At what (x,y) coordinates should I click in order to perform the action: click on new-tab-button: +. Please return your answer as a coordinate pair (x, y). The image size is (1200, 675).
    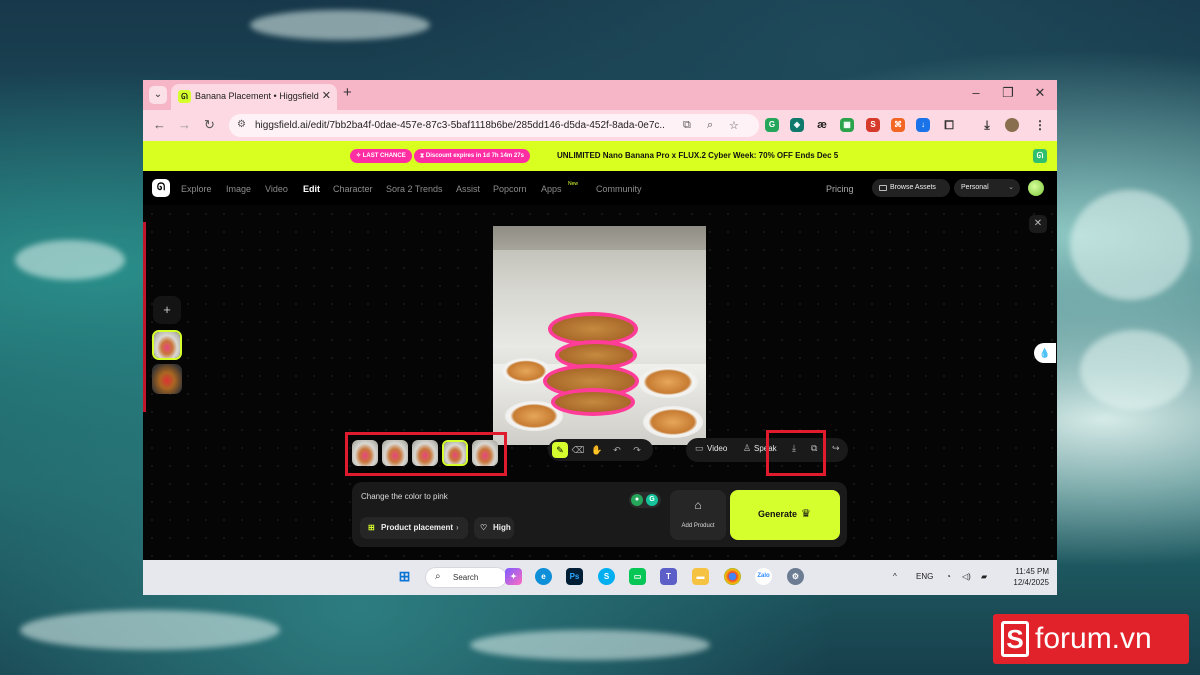
    Looking at the image, I should click on (347, 92).